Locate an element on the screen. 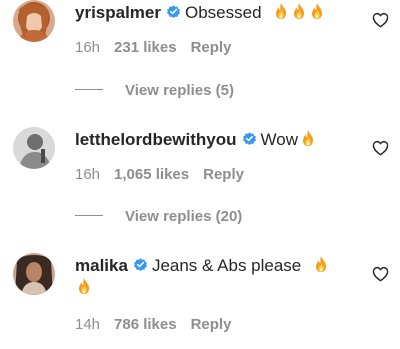 This screenshot has height=349, width=400. comment-text-line: malika Jeans & Abs please is located at coordinates (202, 266).